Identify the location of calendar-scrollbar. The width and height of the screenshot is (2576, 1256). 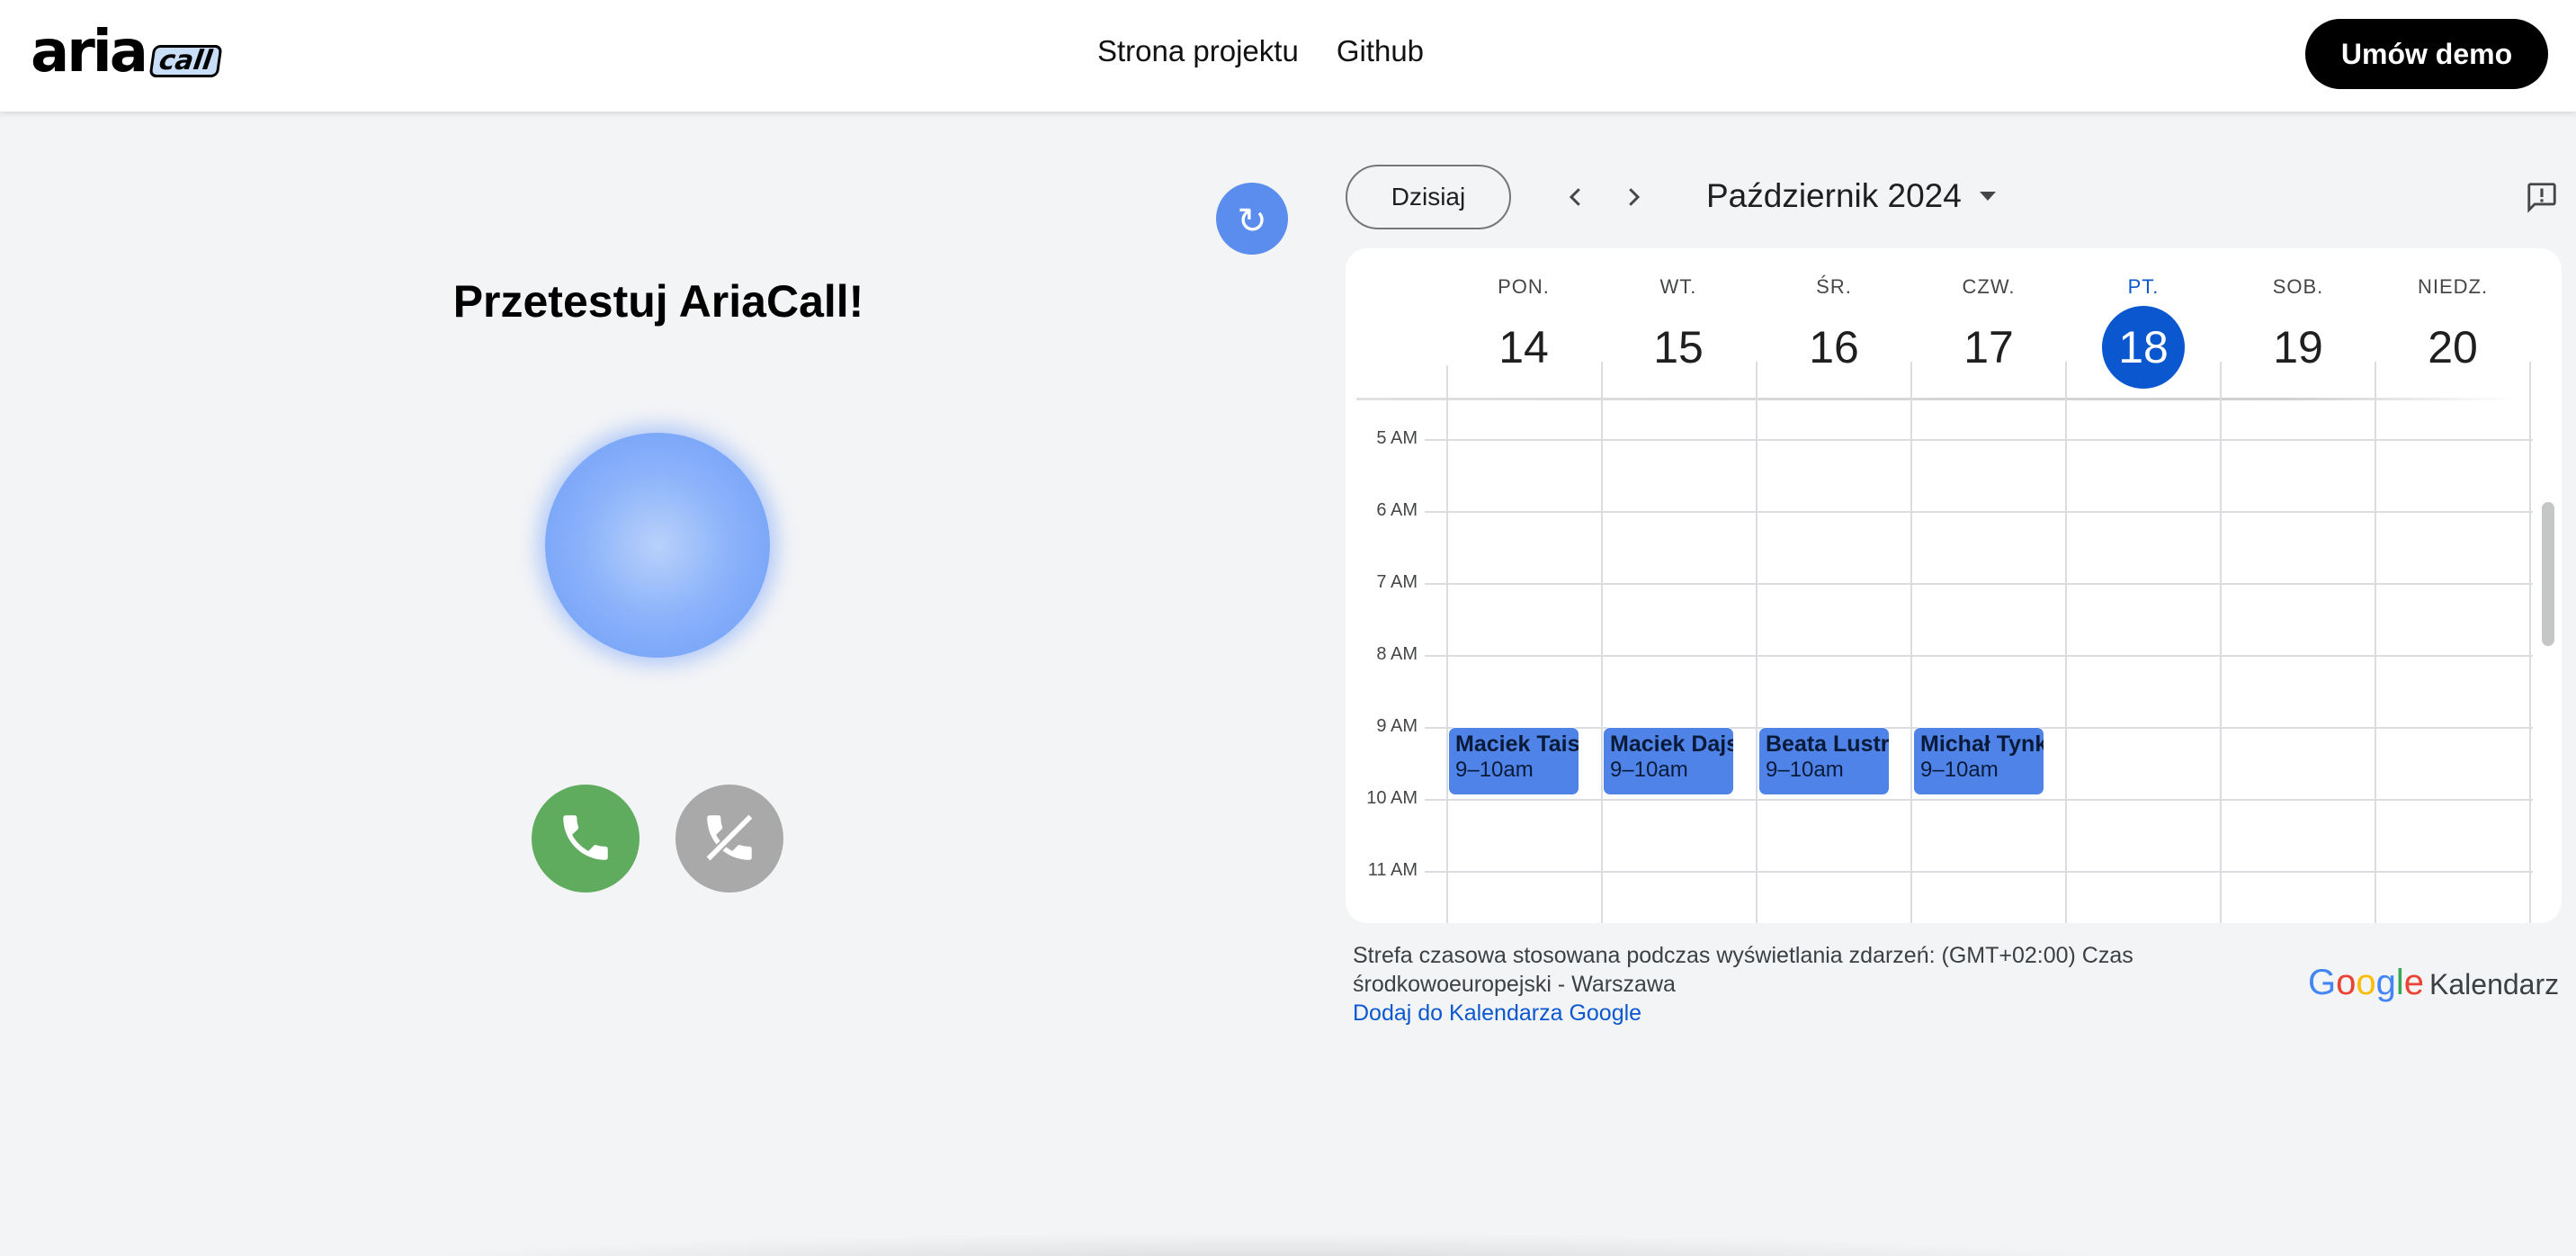
(2548, 574).